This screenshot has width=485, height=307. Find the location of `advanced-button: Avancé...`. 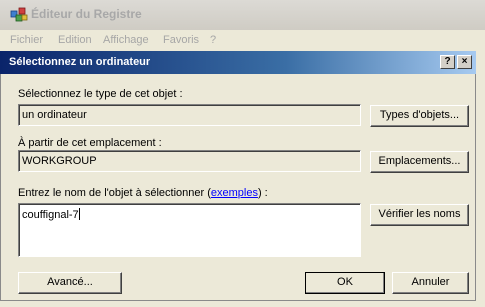

advanced-button: Avancé... is located at coordinates (70, 283).